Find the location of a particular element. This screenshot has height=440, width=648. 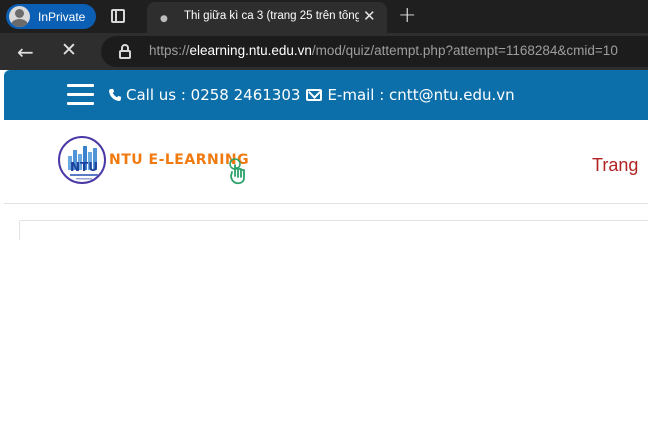

browser-tab-active: ● Thi giữa kì ca 3 (trang 25 trên tổng ✕ is located at coordinates (267, 17).